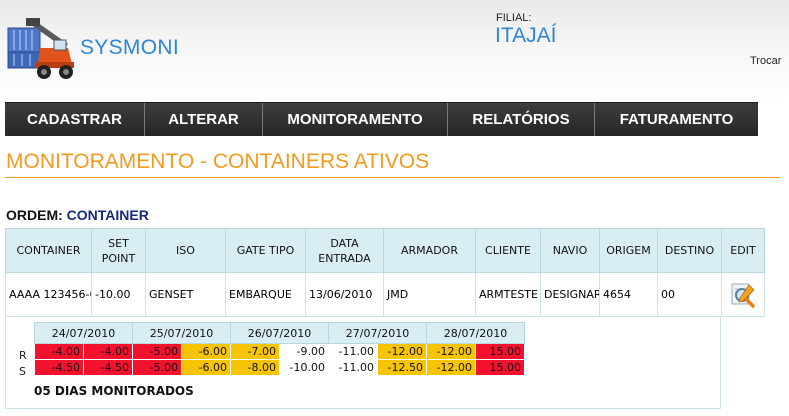  Describe the element at coordinates (344, 294) in the screenshot. I see `cell-data-entrada: 13/06/2010` at that location.